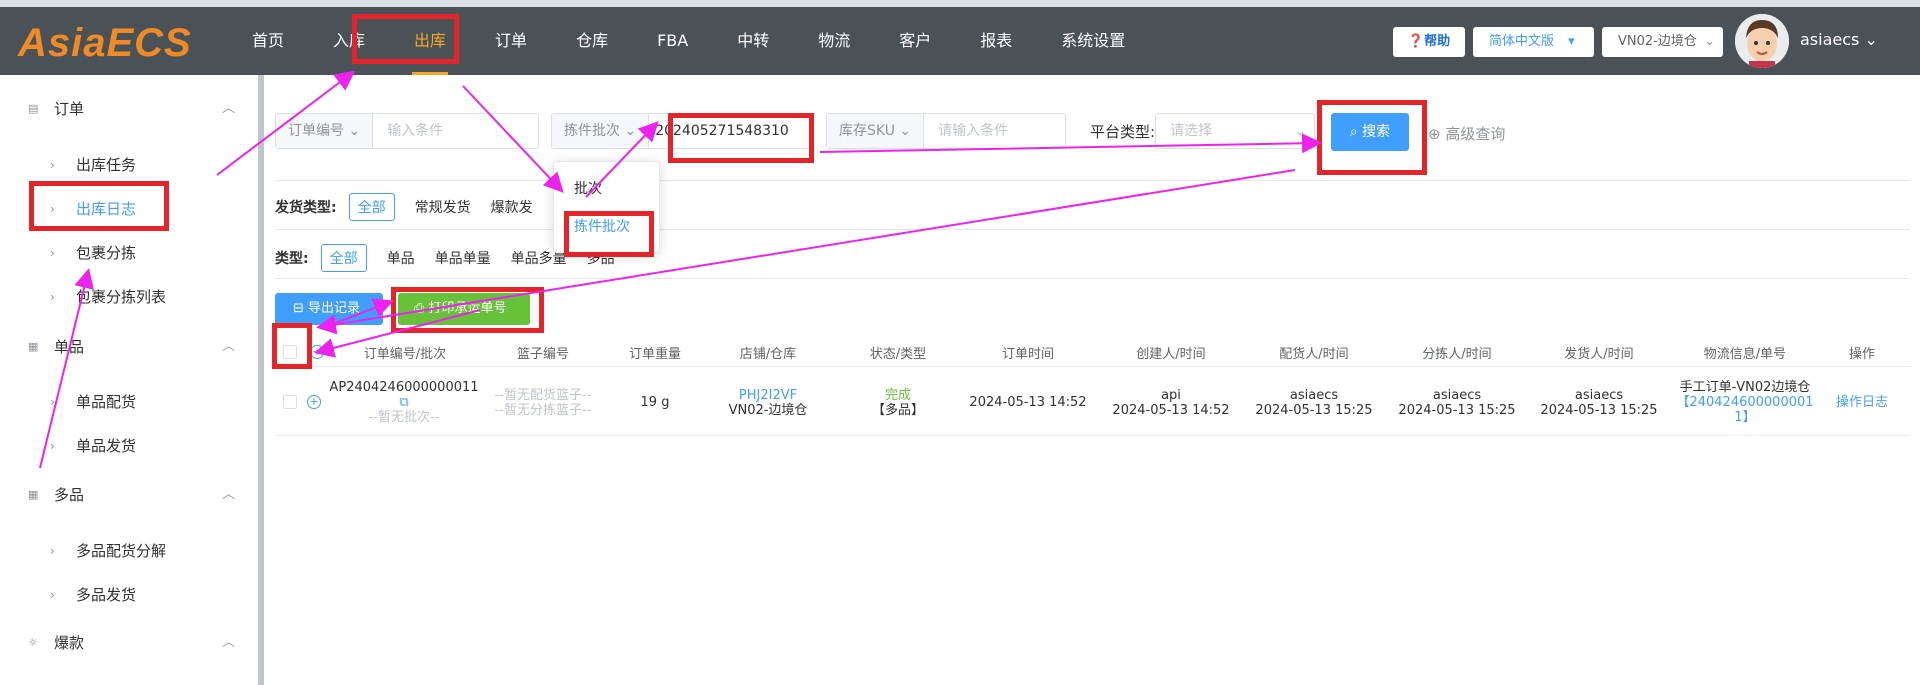 The width and height of the screenshot is (1920, 685). Describe the element at coordinates (343, 258) in the screenshot. I see `type-all: 全部` at that location.